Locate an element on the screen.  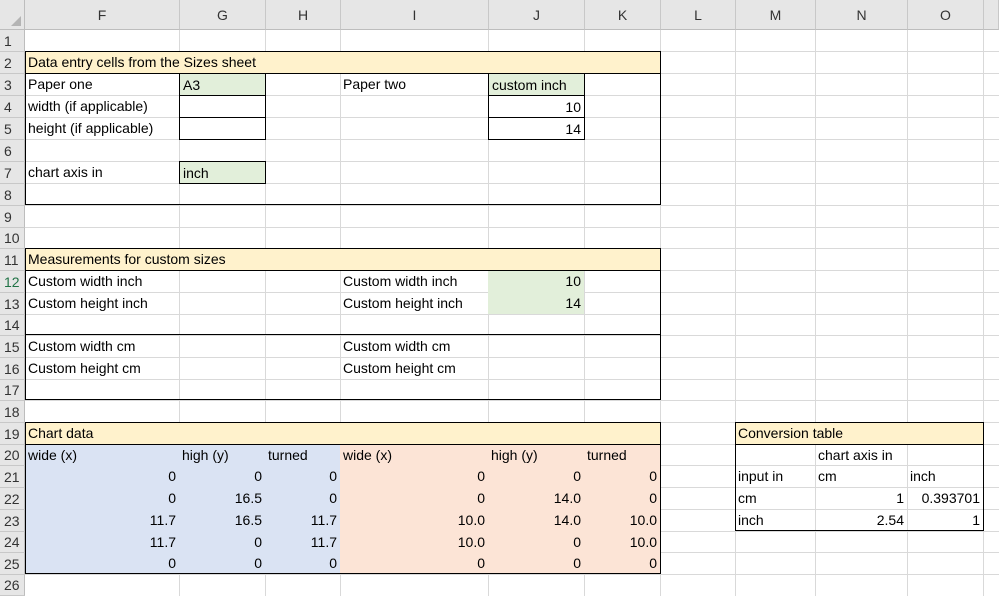
column-header-l: L is located at coordinates (698, 15).